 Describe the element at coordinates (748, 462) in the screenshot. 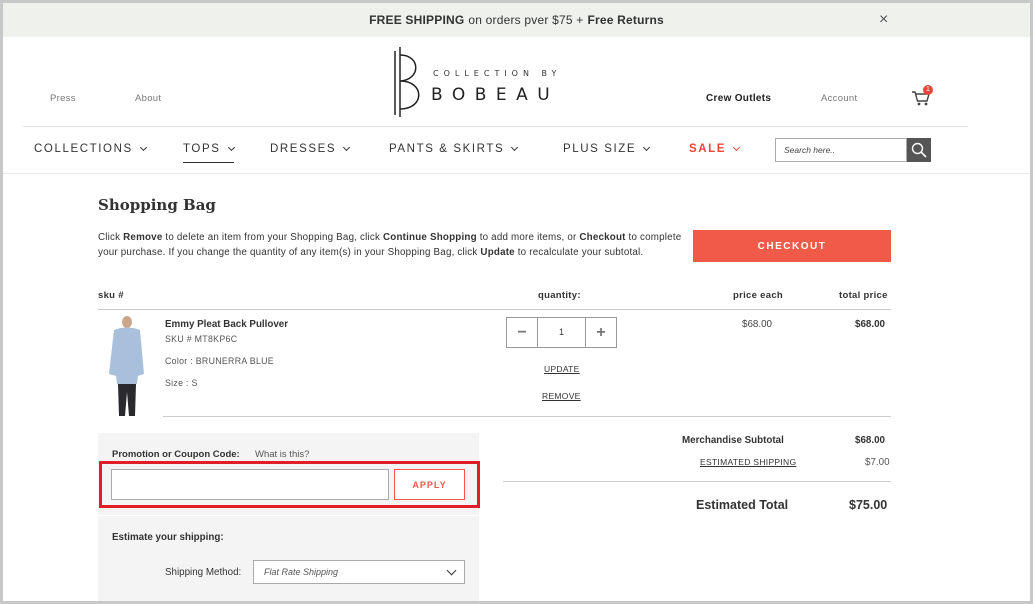

I see `estimated-shipping-link: ESTIMATED SHIPPING` at that location.